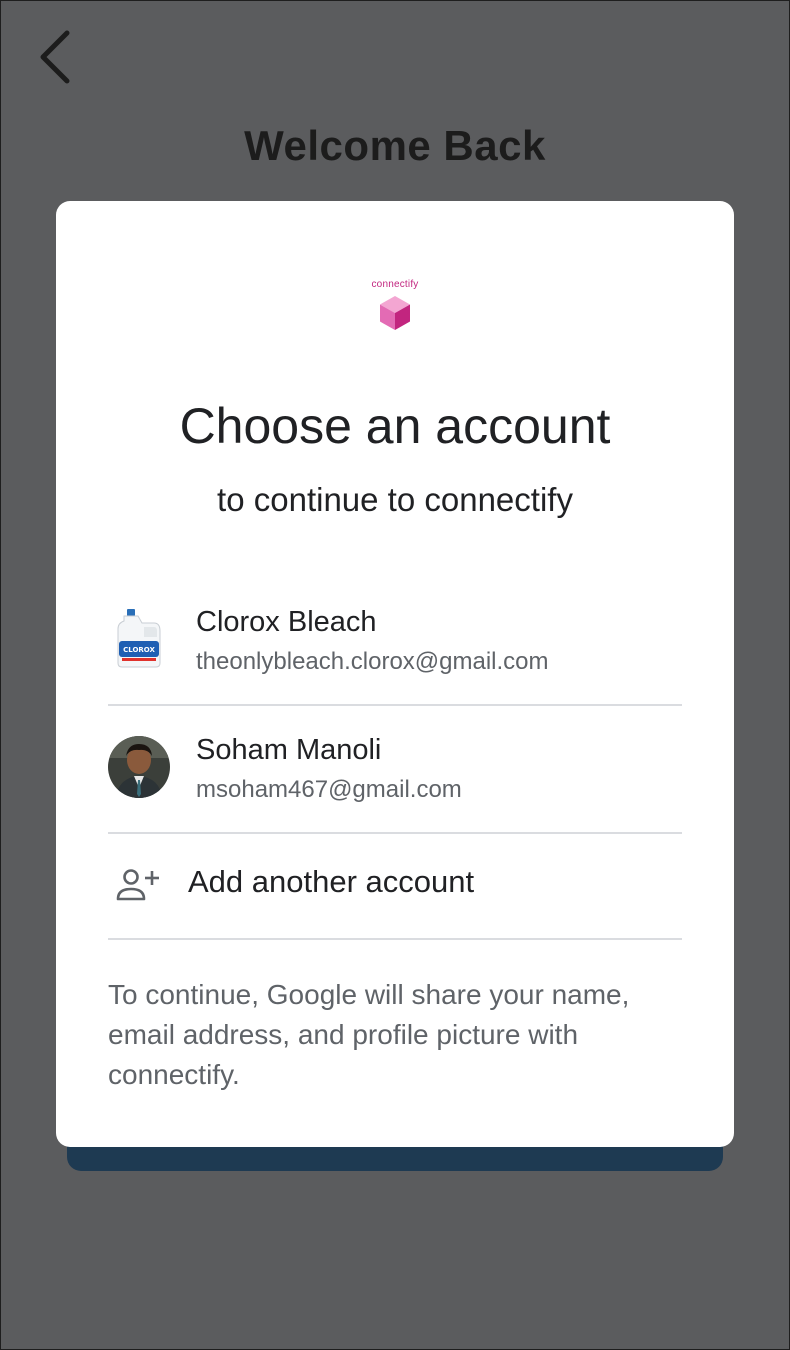 This screenshot has width=790, height=1350. I want to click on svg-text: CLOROX, so click(139, 650).